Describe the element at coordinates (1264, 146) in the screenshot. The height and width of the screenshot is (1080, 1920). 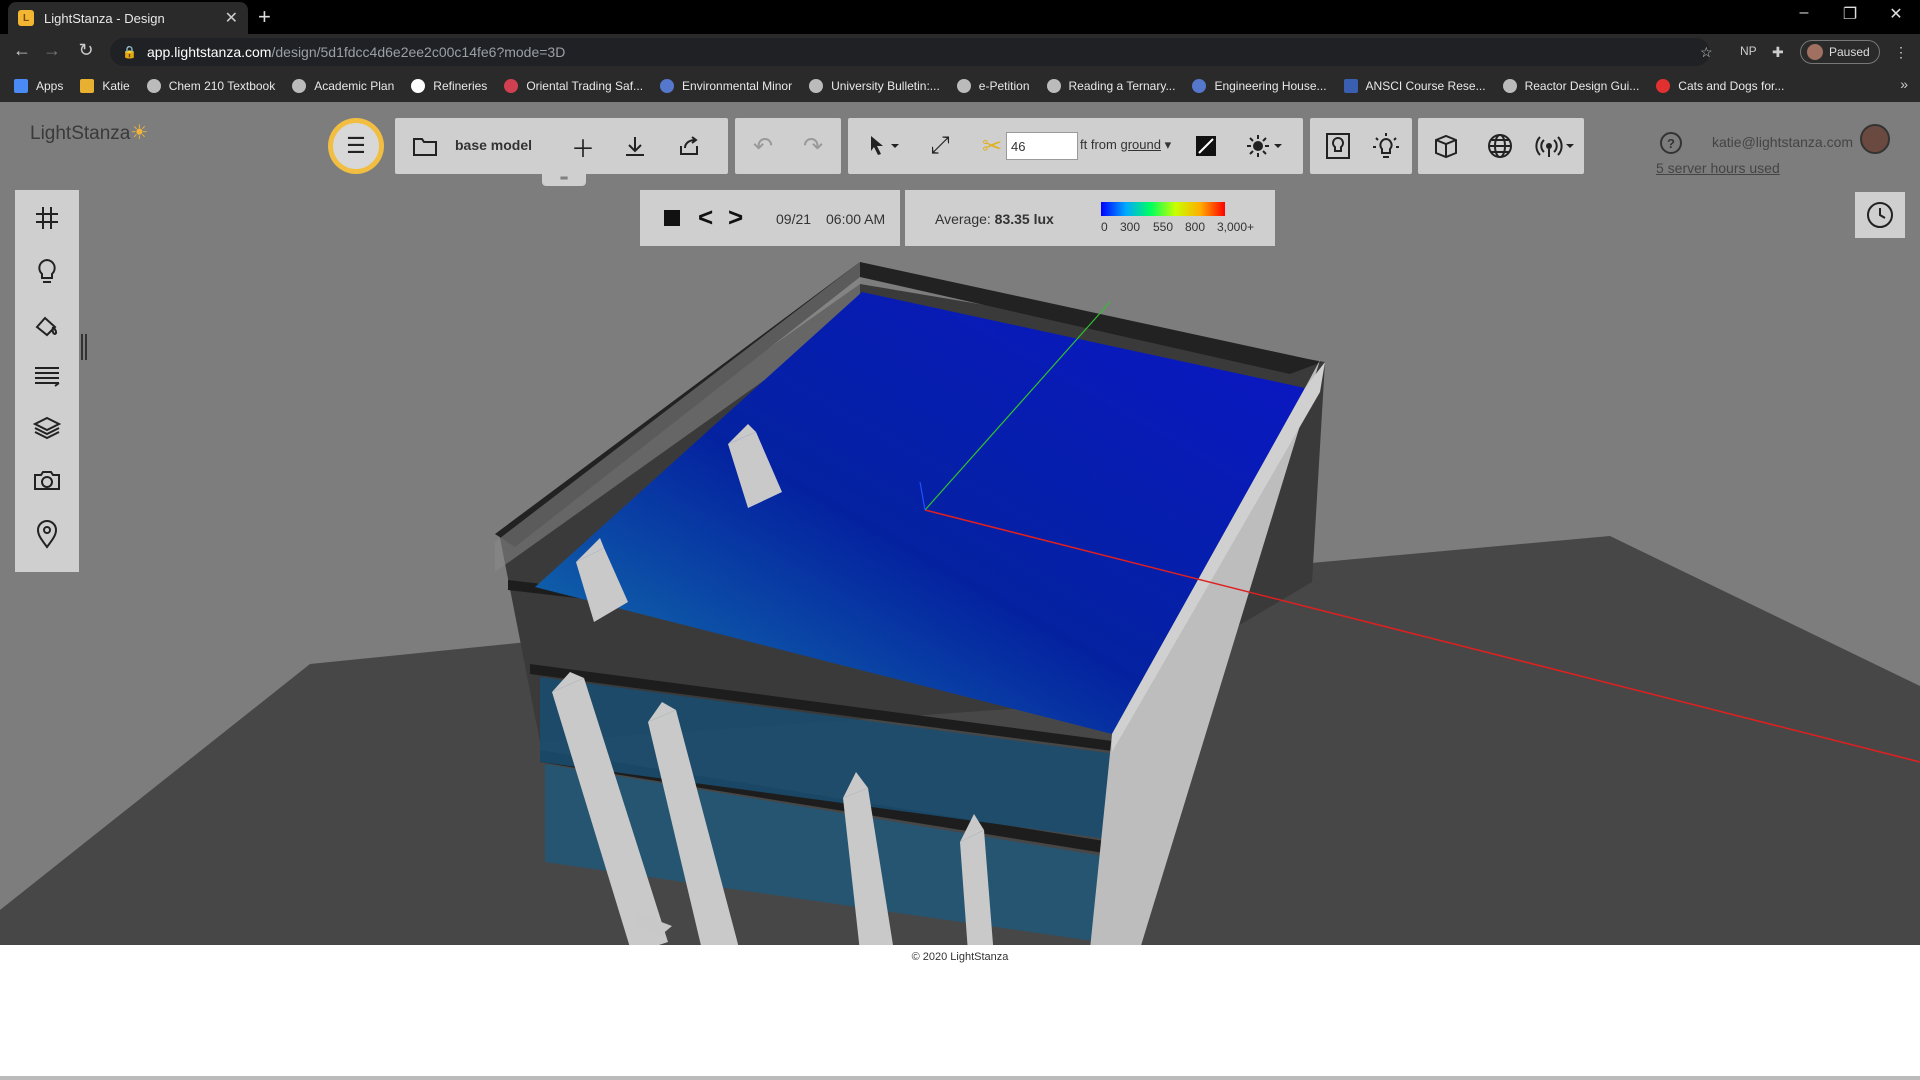
I see `sun-cursor-icon` at that location.